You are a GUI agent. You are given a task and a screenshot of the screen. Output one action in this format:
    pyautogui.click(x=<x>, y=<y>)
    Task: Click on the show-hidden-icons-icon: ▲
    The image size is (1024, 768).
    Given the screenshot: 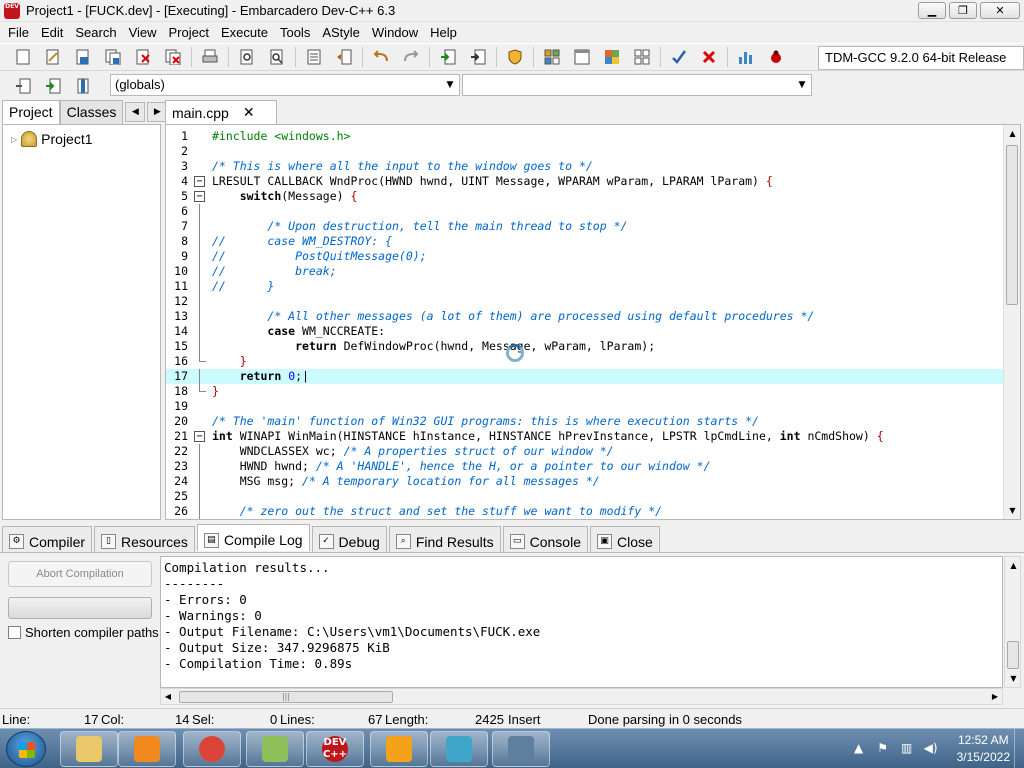 What is the action you would take?
    pyautogui.click(x=859, y=749)
    